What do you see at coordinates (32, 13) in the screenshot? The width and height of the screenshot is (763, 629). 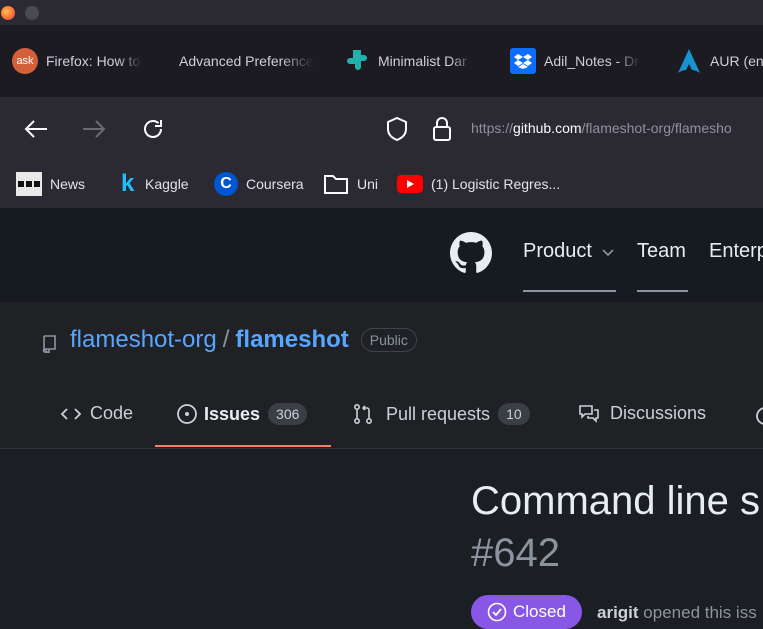 I see `window-control-dot` at bounding box center [32, 13].